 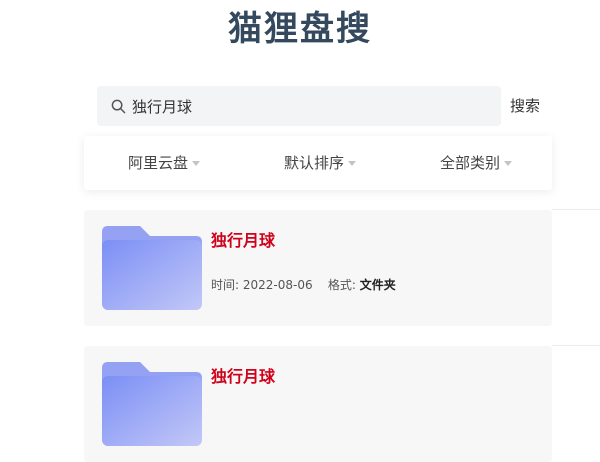 I want to click on filter-sort-label: 默认排序, so click(x=314, y=163).